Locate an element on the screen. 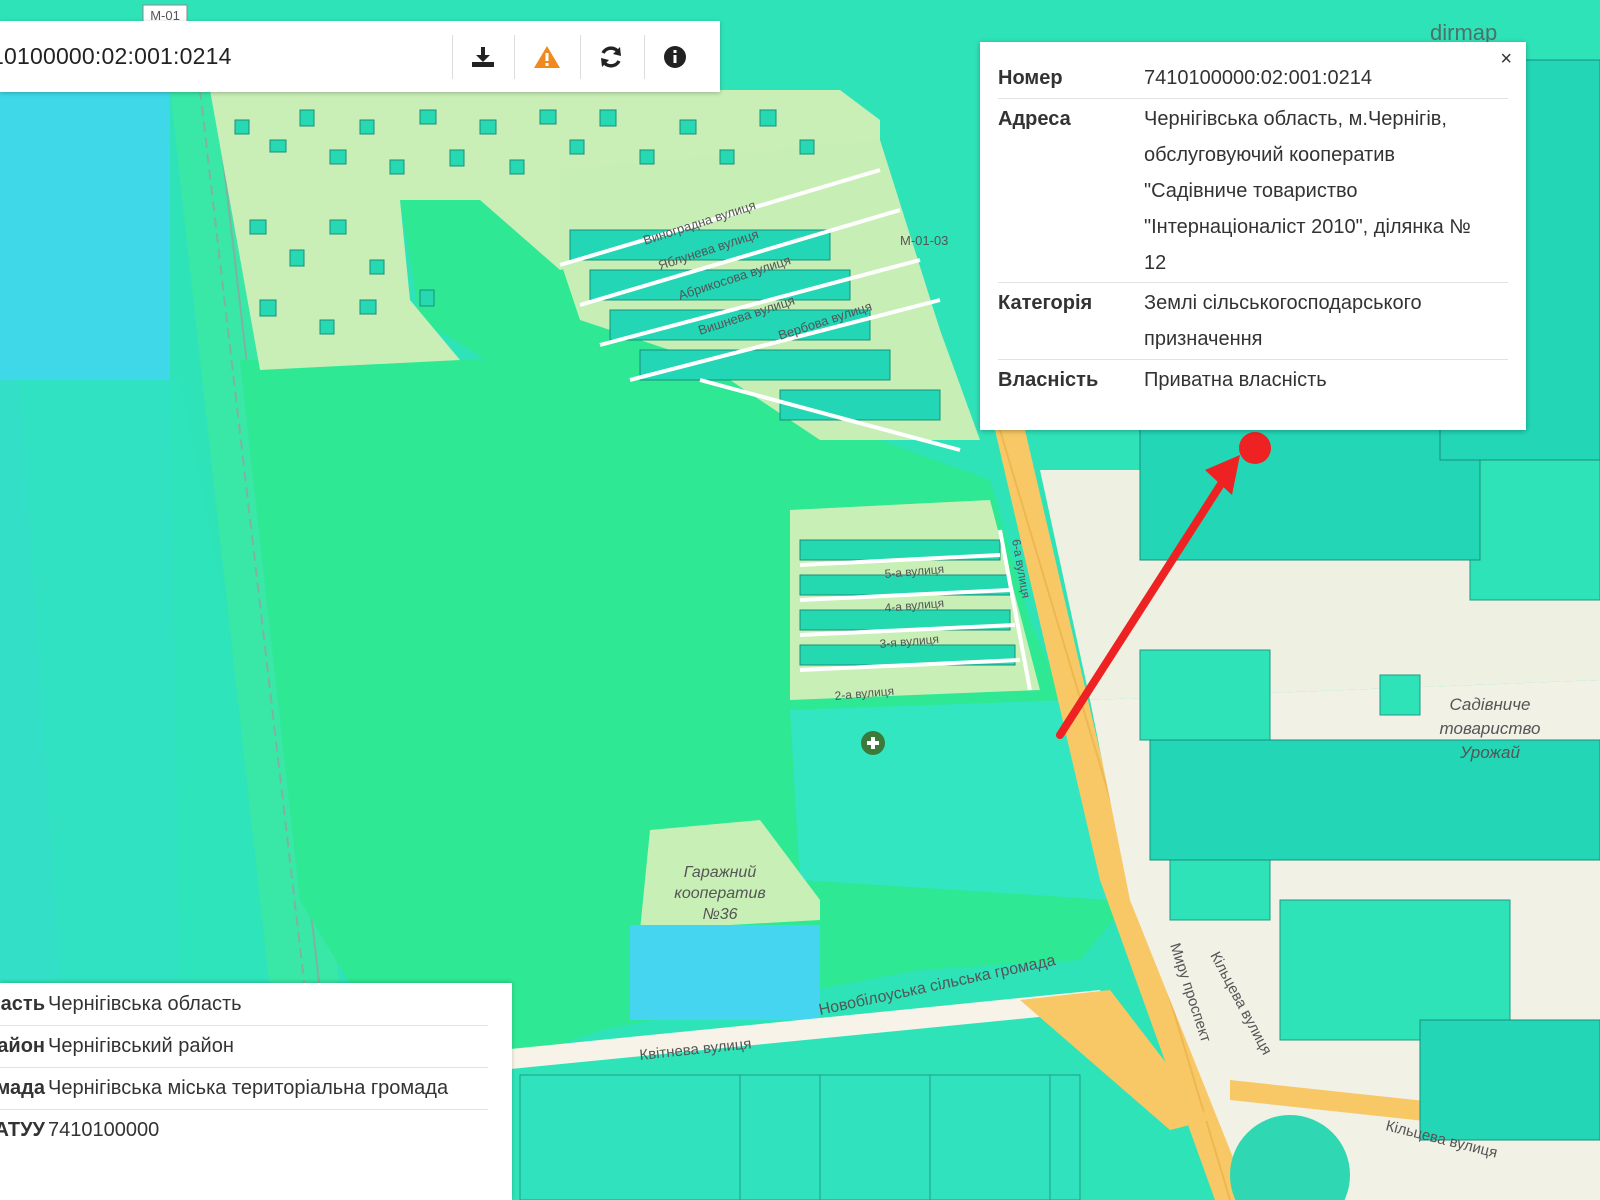 This screenshot has height=1200, width=1600. refresh-button is located at coordinates (611, 57).